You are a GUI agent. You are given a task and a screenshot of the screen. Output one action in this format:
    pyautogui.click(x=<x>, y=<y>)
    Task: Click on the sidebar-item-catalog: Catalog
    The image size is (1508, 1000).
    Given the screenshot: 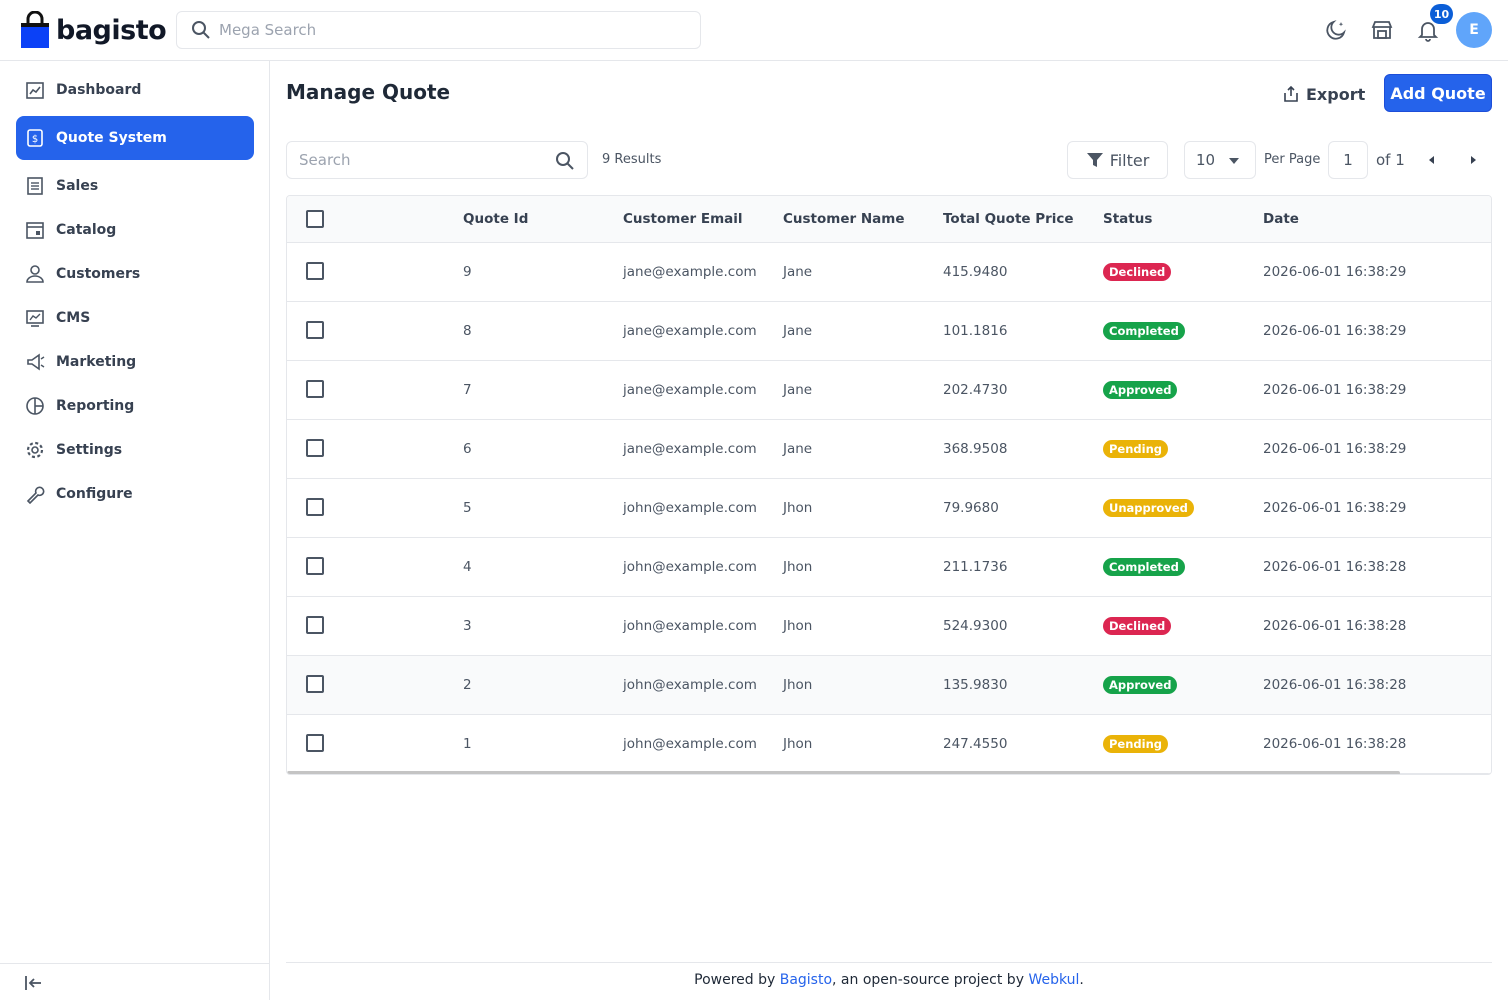 What is the action you would take?
    pyautogui.click(x=135, y=230)
    